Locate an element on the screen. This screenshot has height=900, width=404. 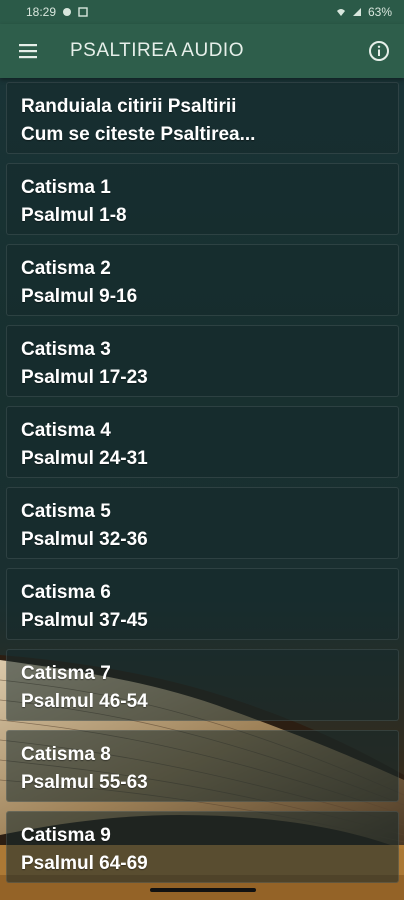
list-item: Catisma 4 Psalmul 24-31 is located at coordinates (202, 442).